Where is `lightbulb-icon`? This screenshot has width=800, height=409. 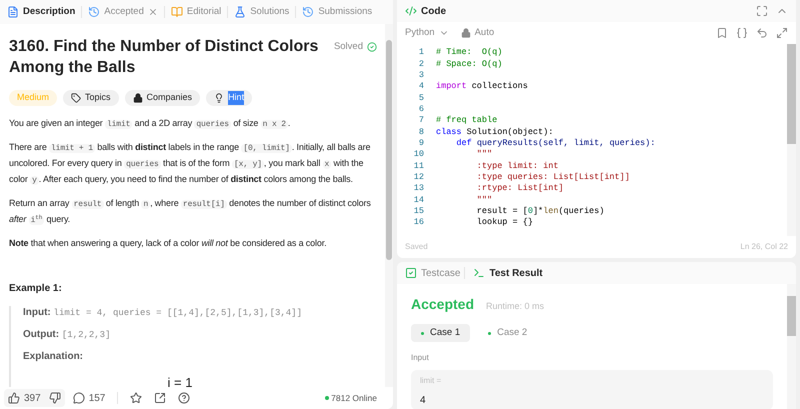 lightbulb-icon is located at coordinates (219, 98).